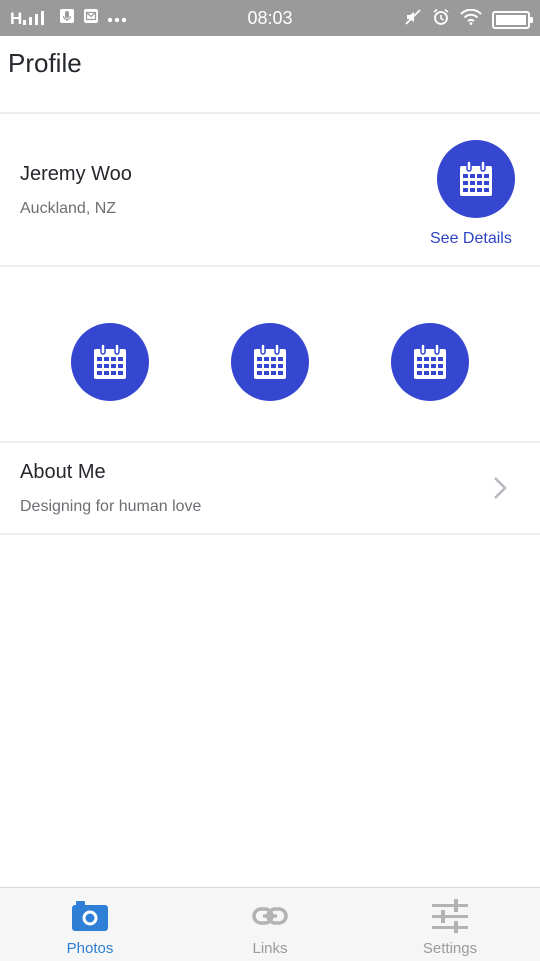  Describe the element at coordinates (441, 19) in the screenshot. I see `alarm-icon` at that location.